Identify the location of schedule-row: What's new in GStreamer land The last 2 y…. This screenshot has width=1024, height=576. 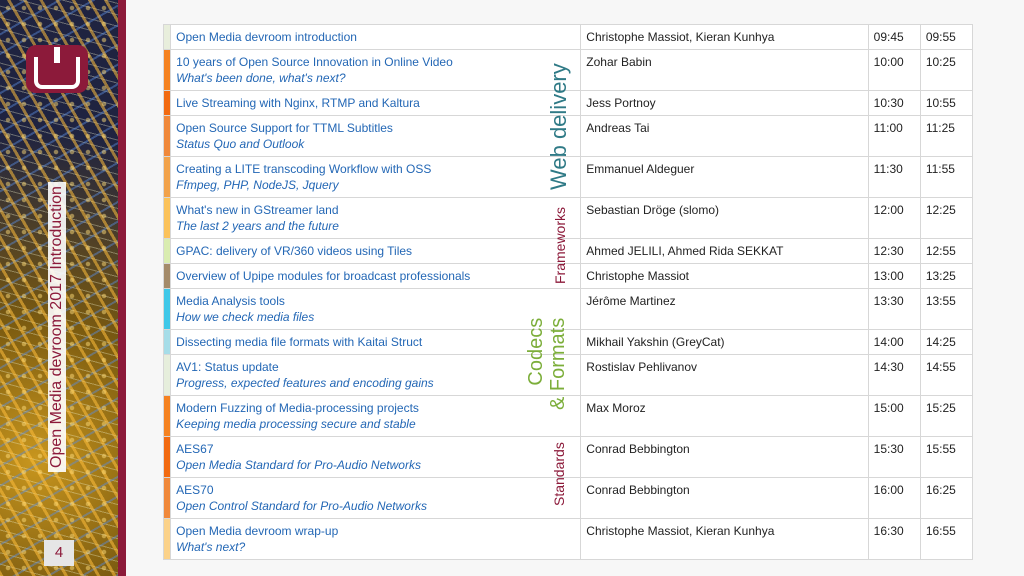
(568, 218).